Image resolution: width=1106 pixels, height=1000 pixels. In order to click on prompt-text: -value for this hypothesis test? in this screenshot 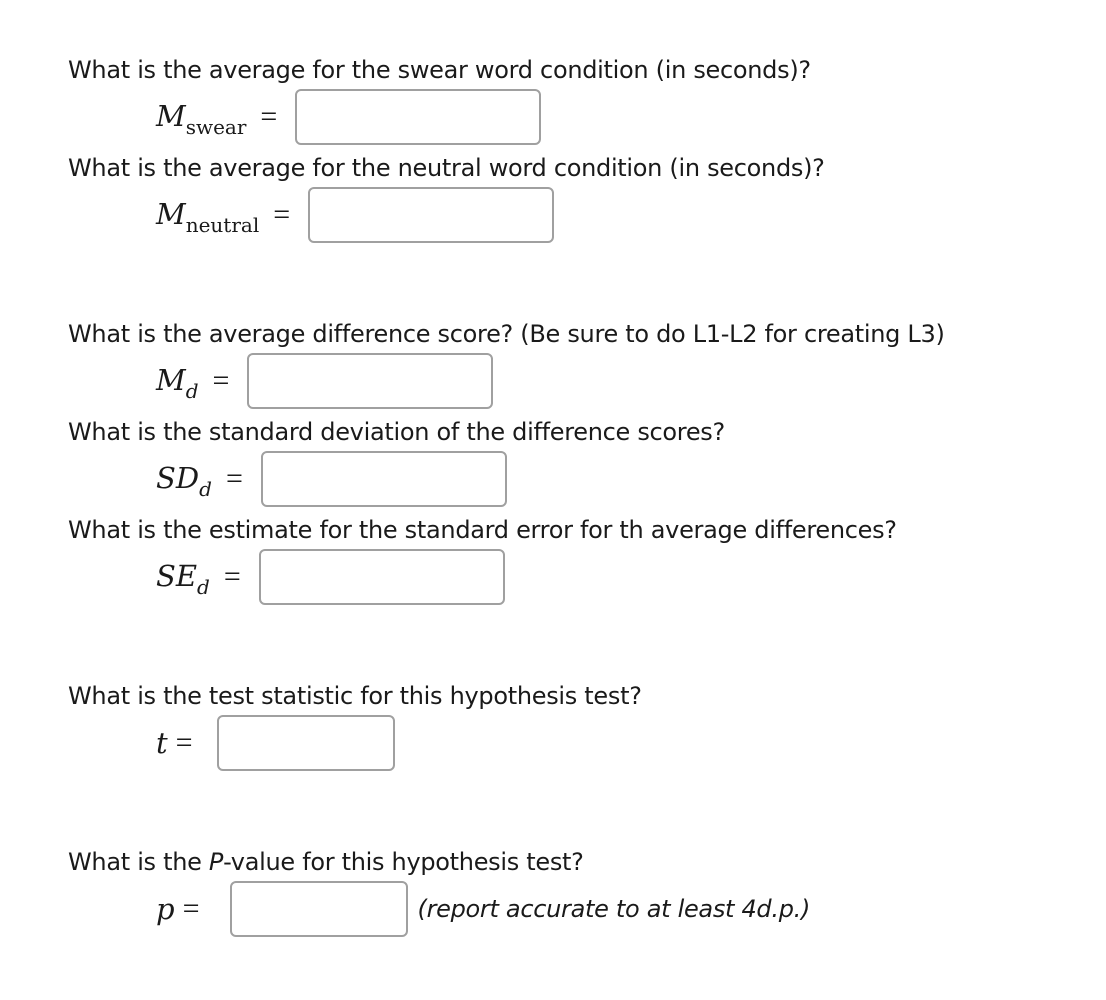, I will do `click(403, 862)`.